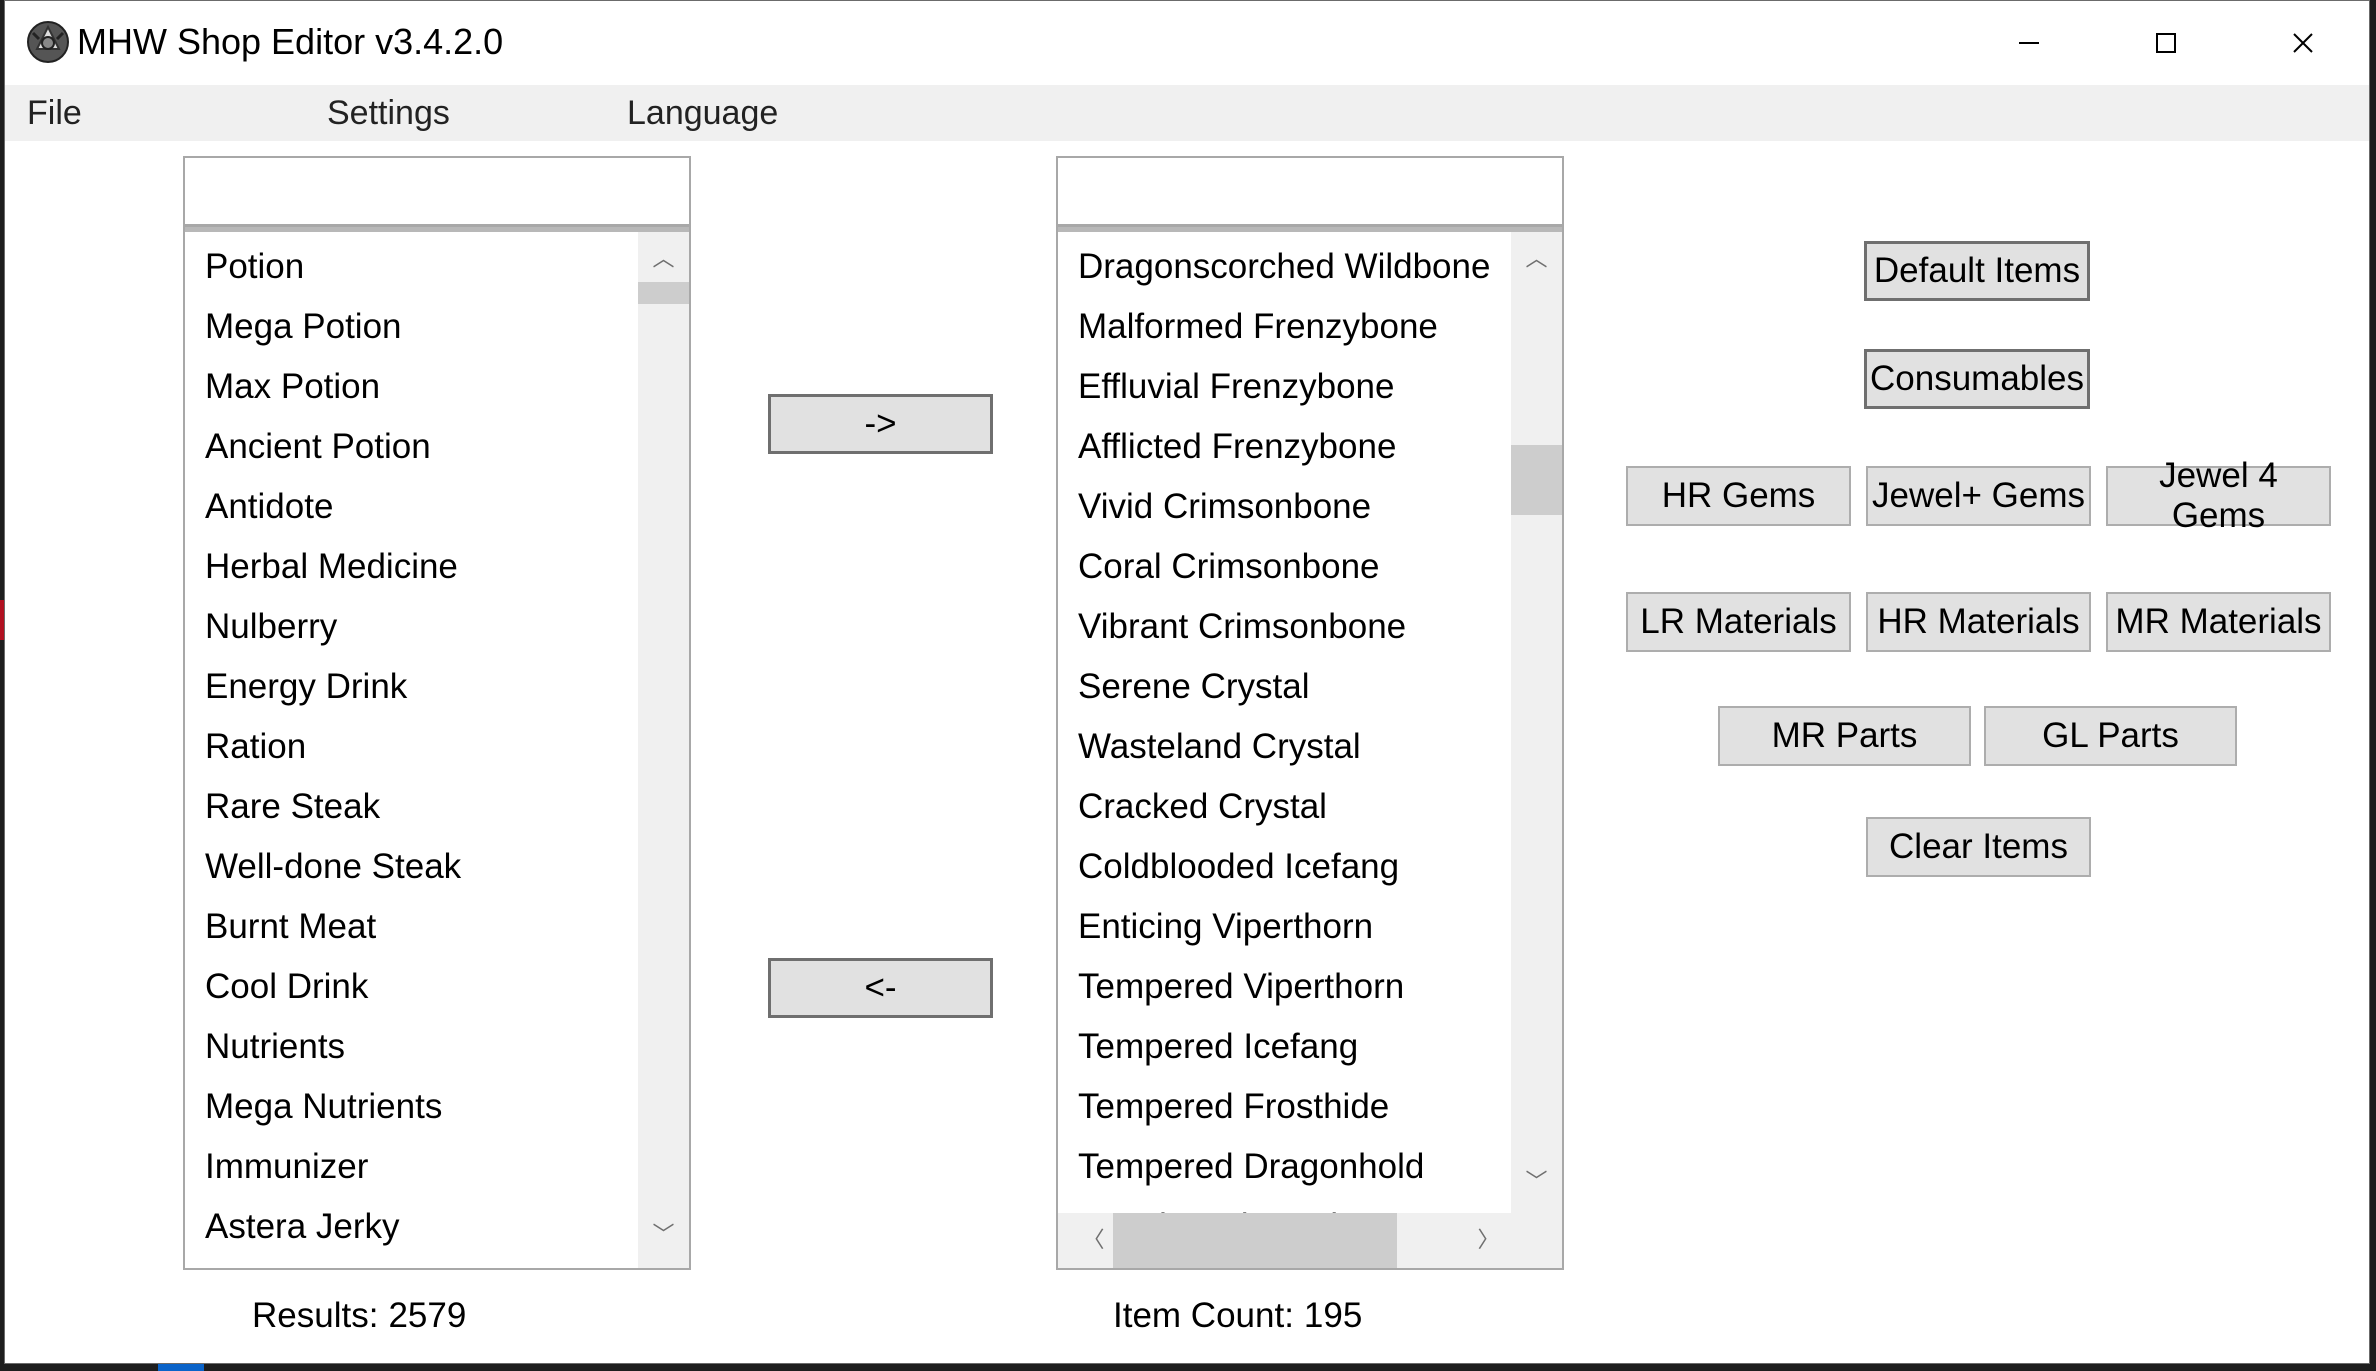 The image size is (2376, 1371). Describe the element at coordinates (663, 293) in the screenshot. I see `left-scroll-thumb` at that location.